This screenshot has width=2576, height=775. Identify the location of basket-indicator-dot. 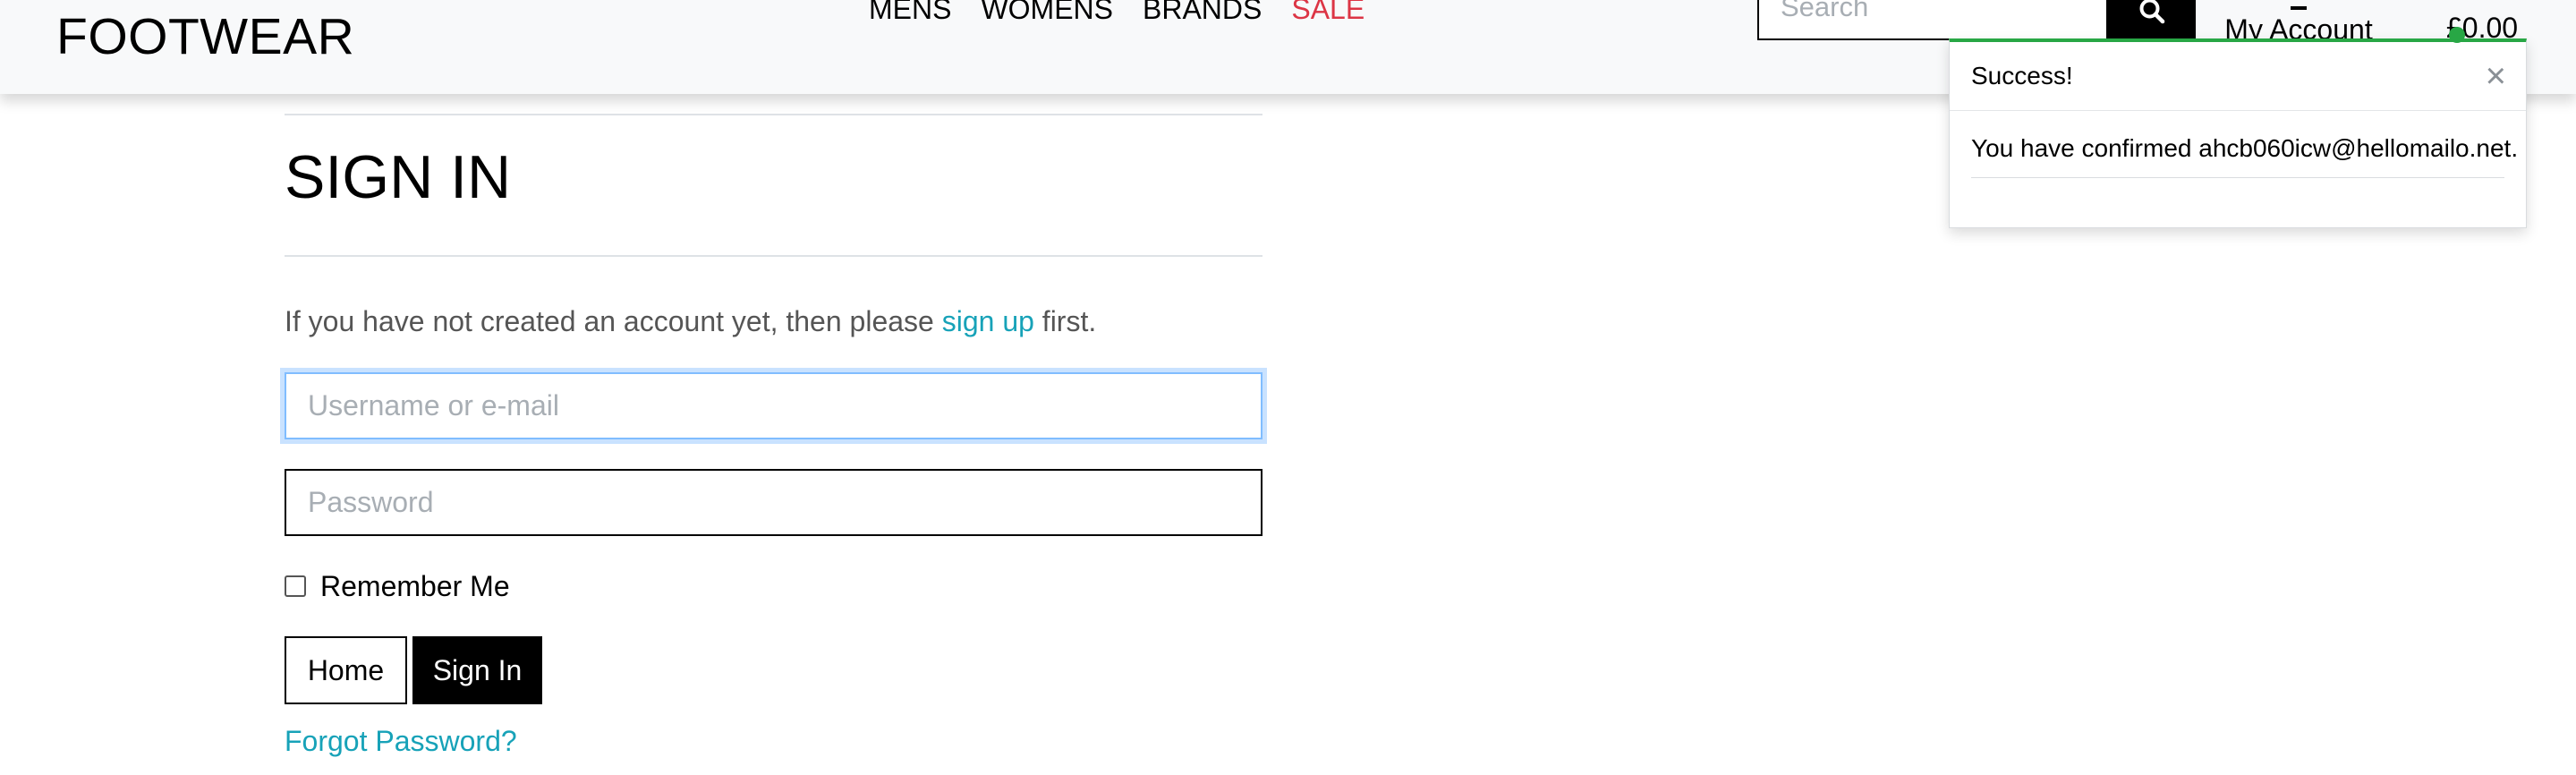
(2457, 35).